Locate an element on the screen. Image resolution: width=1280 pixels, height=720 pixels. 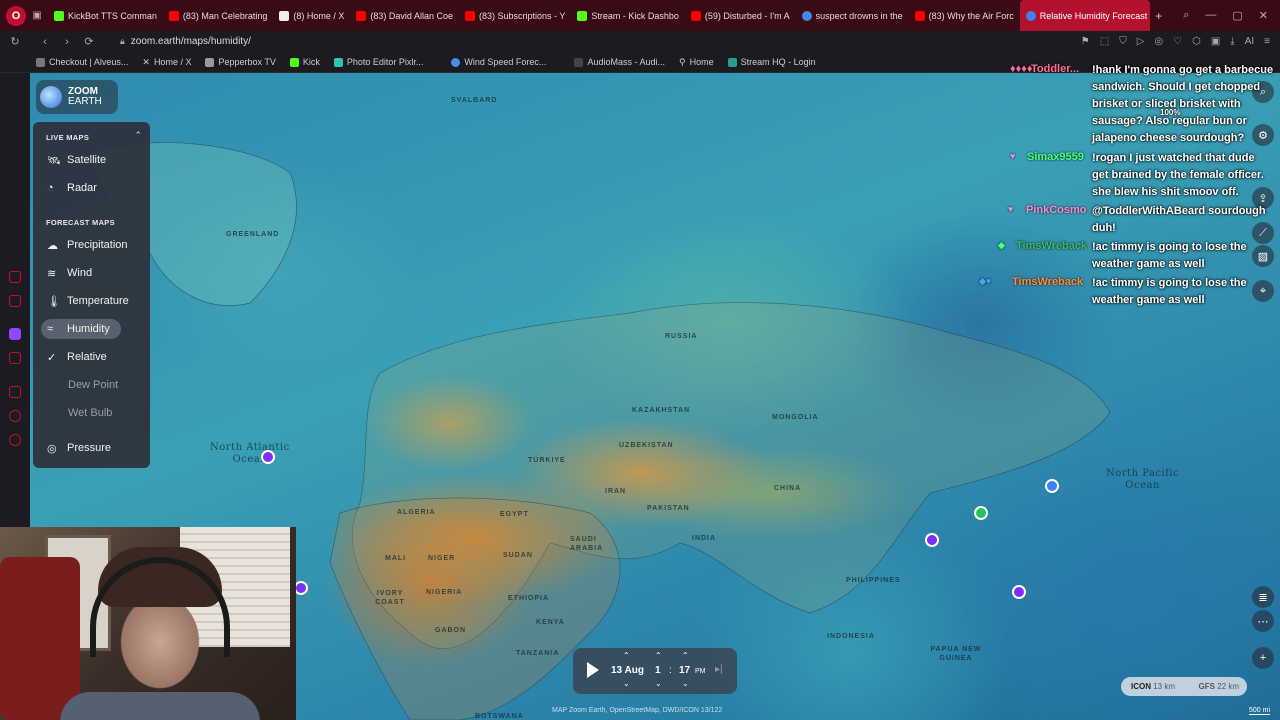
hour-up-icon: ⌃ is located at coordinates (658, 655).